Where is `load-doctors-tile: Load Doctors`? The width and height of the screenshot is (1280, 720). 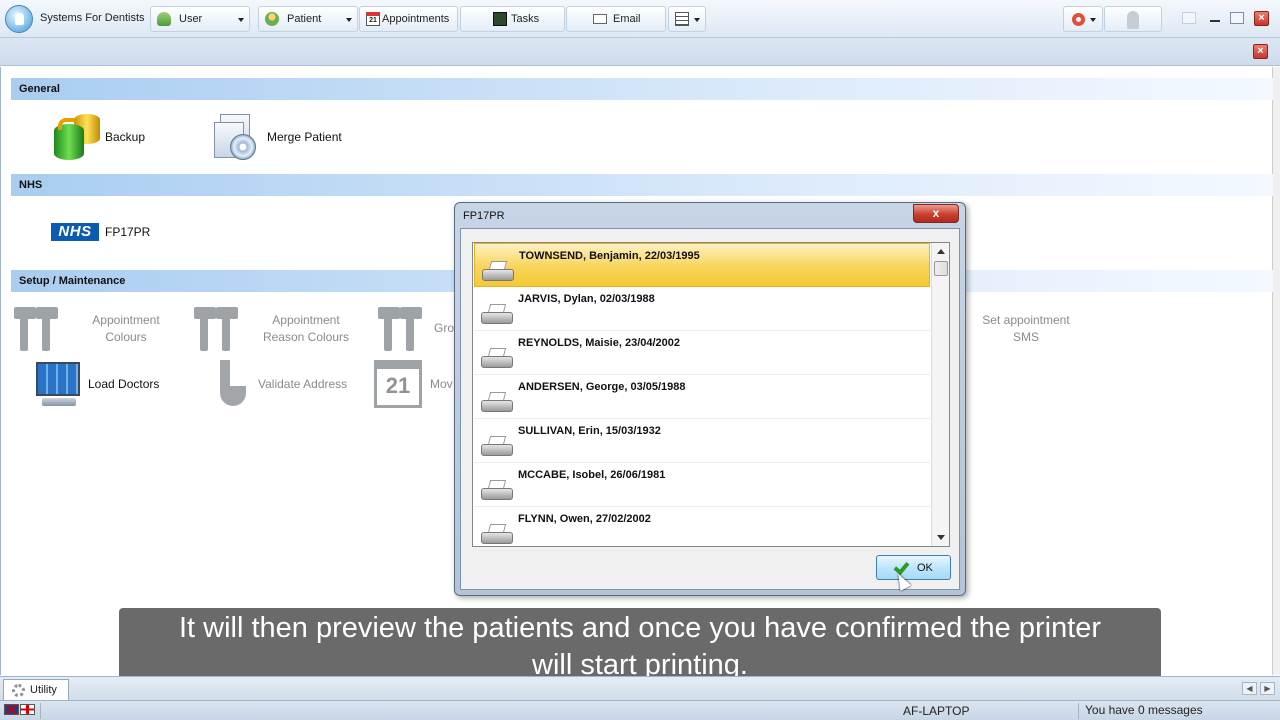
load-doctors-tile: Load Doctors is located at coordinates (96, 384).